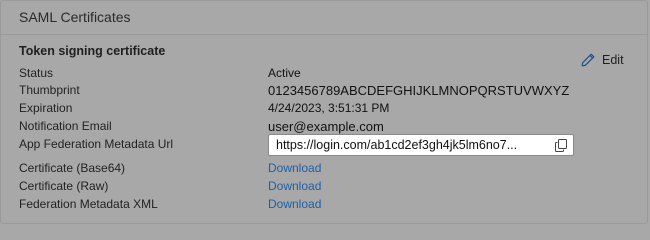 This screenshot has height=240, width=650. What do you see at coordinates (88, 204) in the screenshot?
I see `federation-xml-label: Federation Metadata XML` at bounding box center [88, 204].